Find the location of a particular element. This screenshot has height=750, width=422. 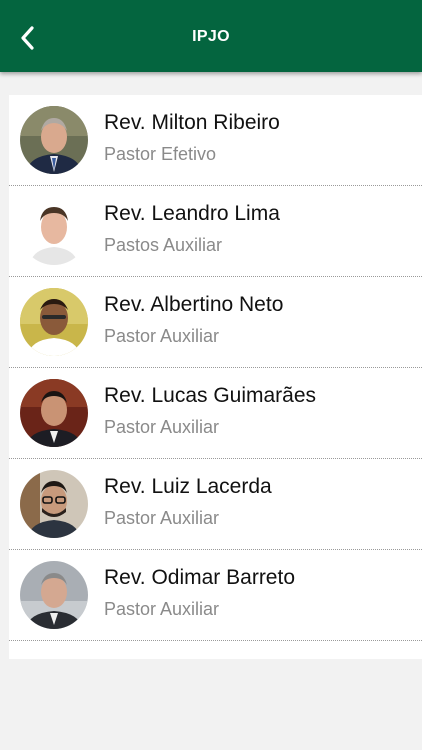

pastor-name: Rev. Albertino Neto is located at coordinates (194, 304).